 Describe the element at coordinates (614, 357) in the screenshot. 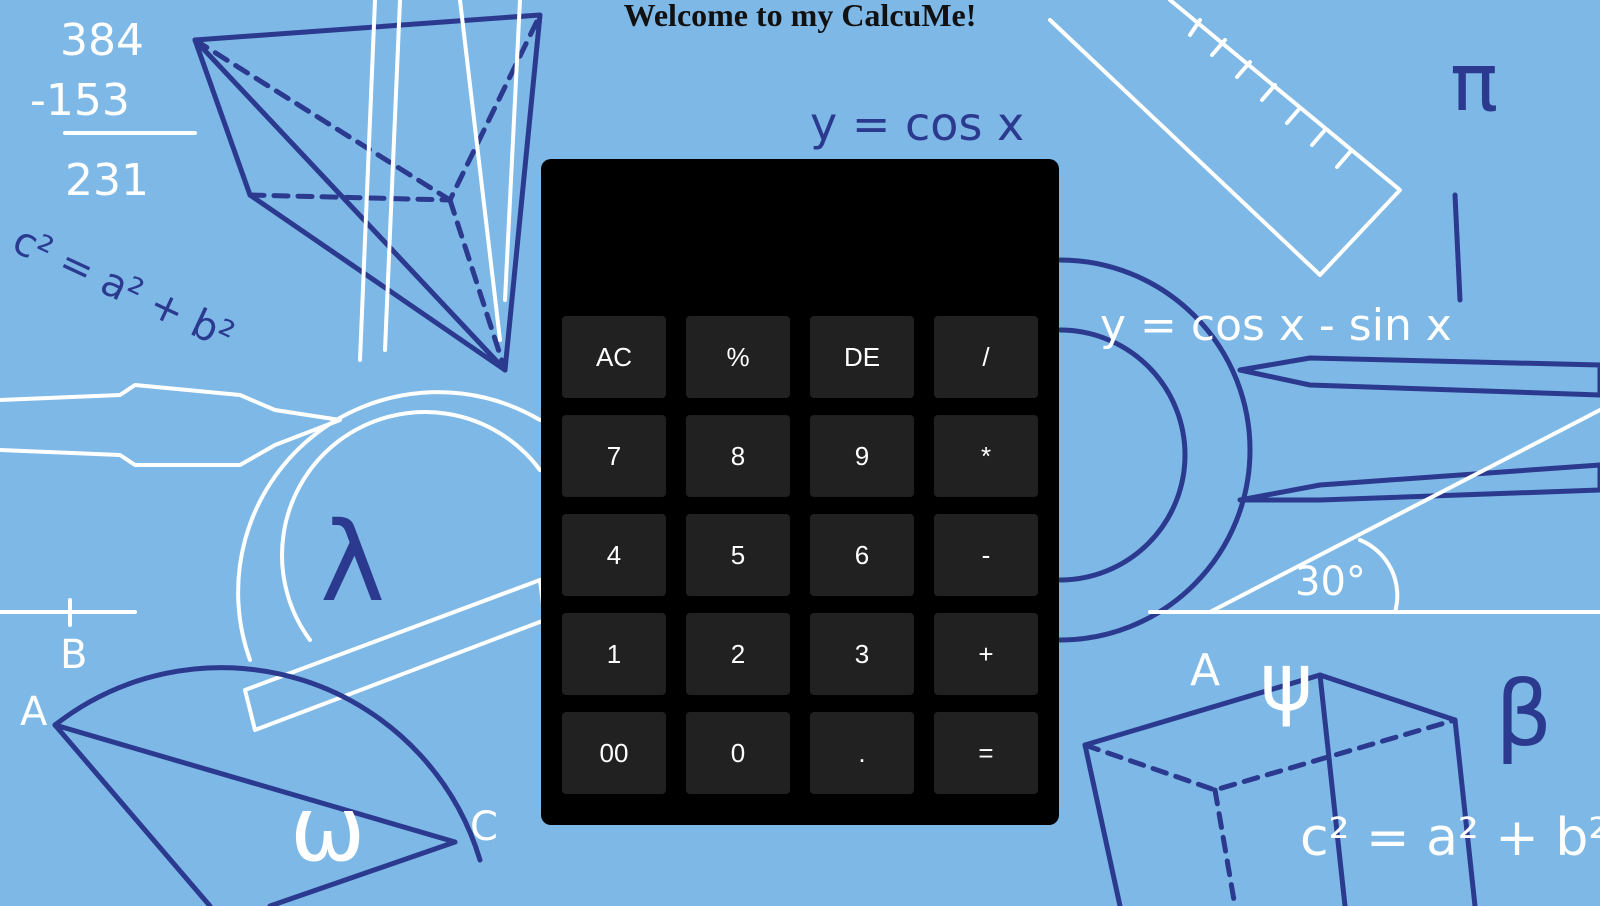

I see `key-ac: AC` at that location.